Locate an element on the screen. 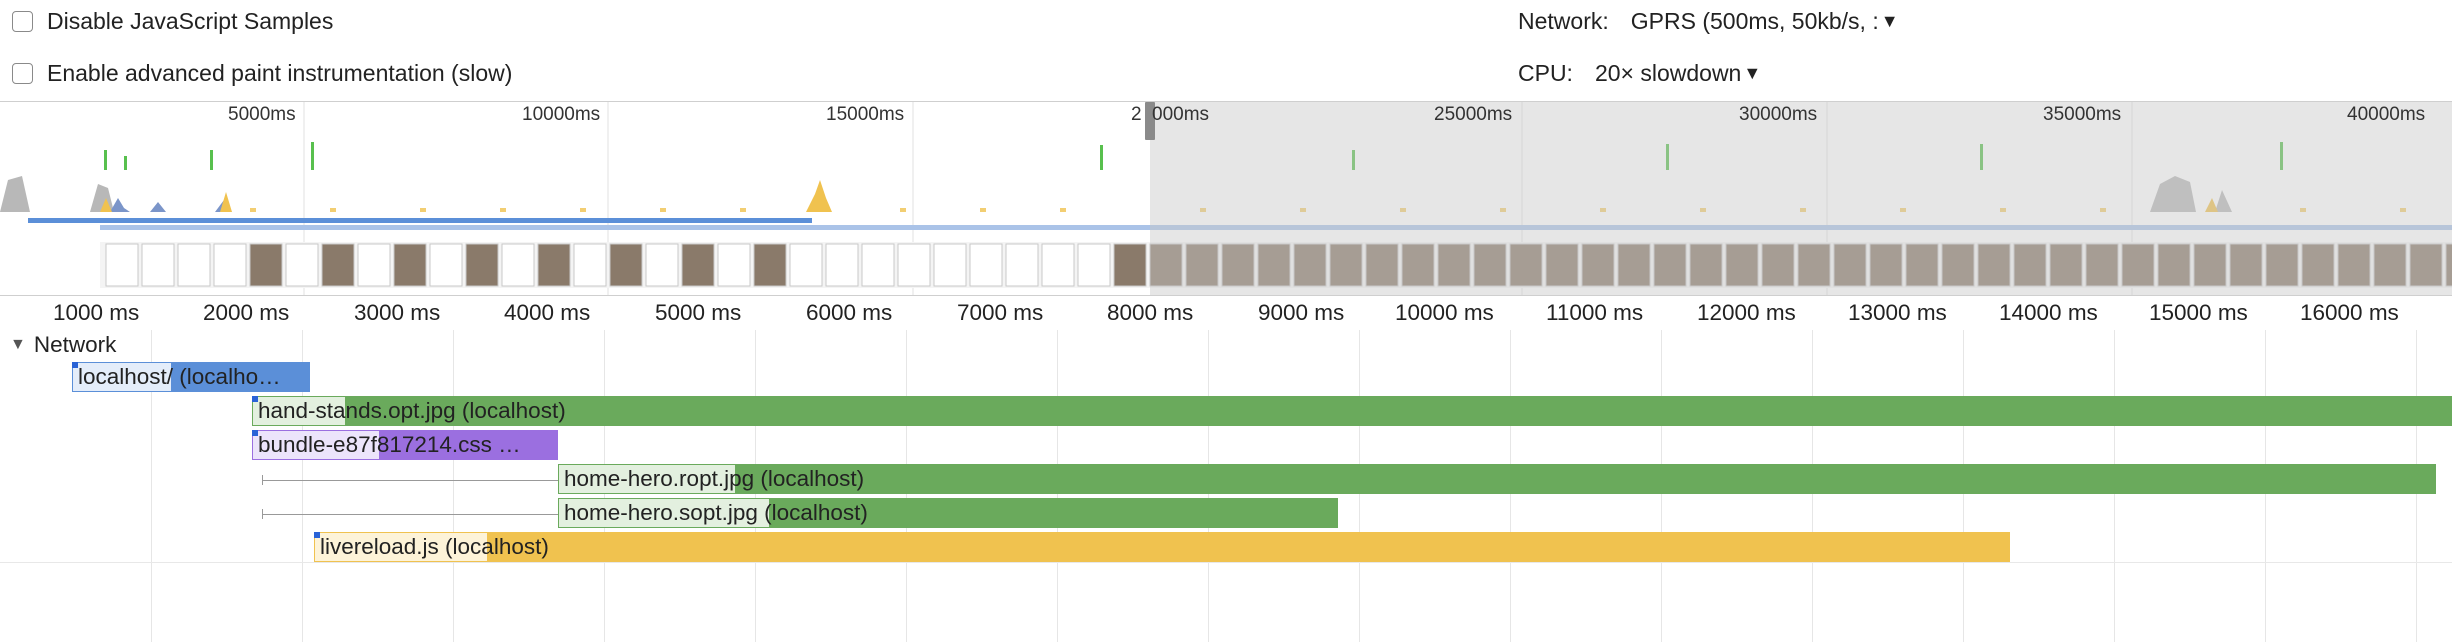 The height and width of the screenshot is (642, 2452). ruler-tick: 5000 ms is located at coordinates (698, 312).